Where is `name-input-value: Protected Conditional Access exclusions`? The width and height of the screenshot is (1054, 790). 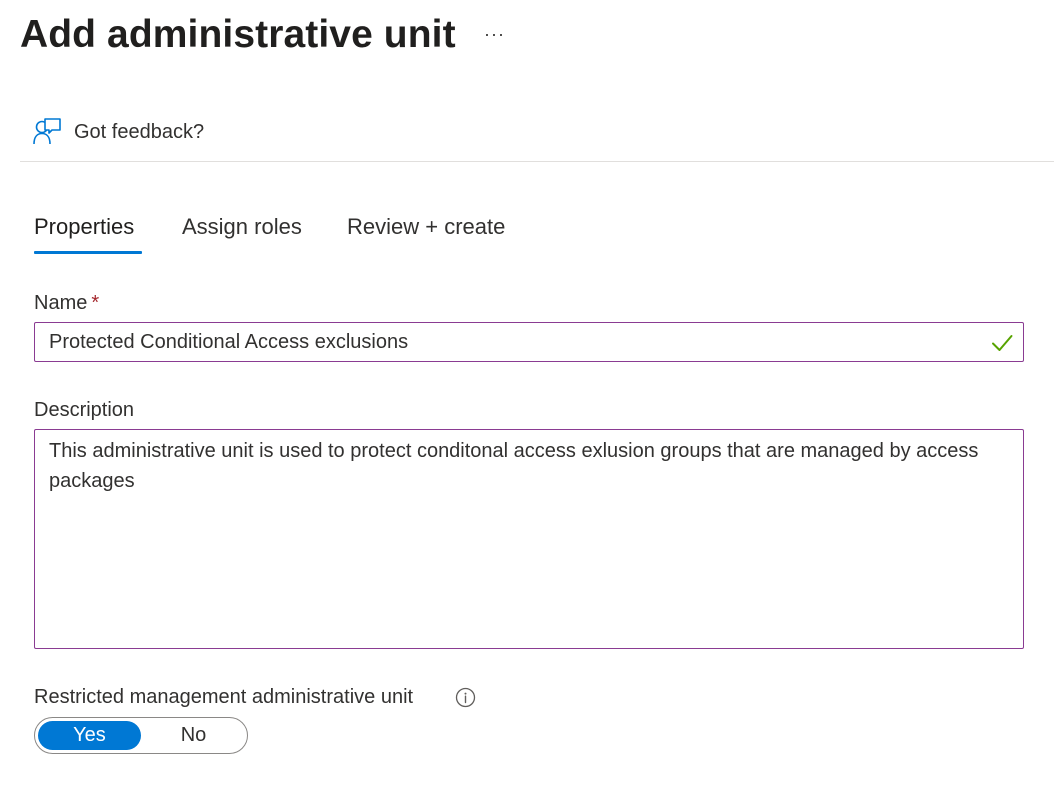
name-input-value: Protected Conditional Access exclusions is located at coordinates (229, 342).